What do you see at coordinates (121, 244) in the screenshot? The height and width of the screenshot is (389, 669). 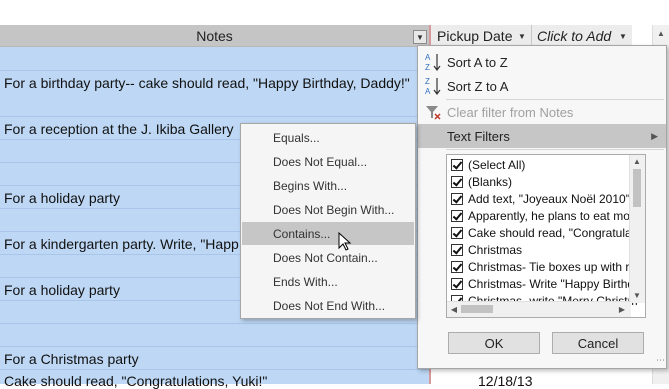 I see `table-row: For a kindergarten party. Write, "Happ` at bounding box center [121, 244].